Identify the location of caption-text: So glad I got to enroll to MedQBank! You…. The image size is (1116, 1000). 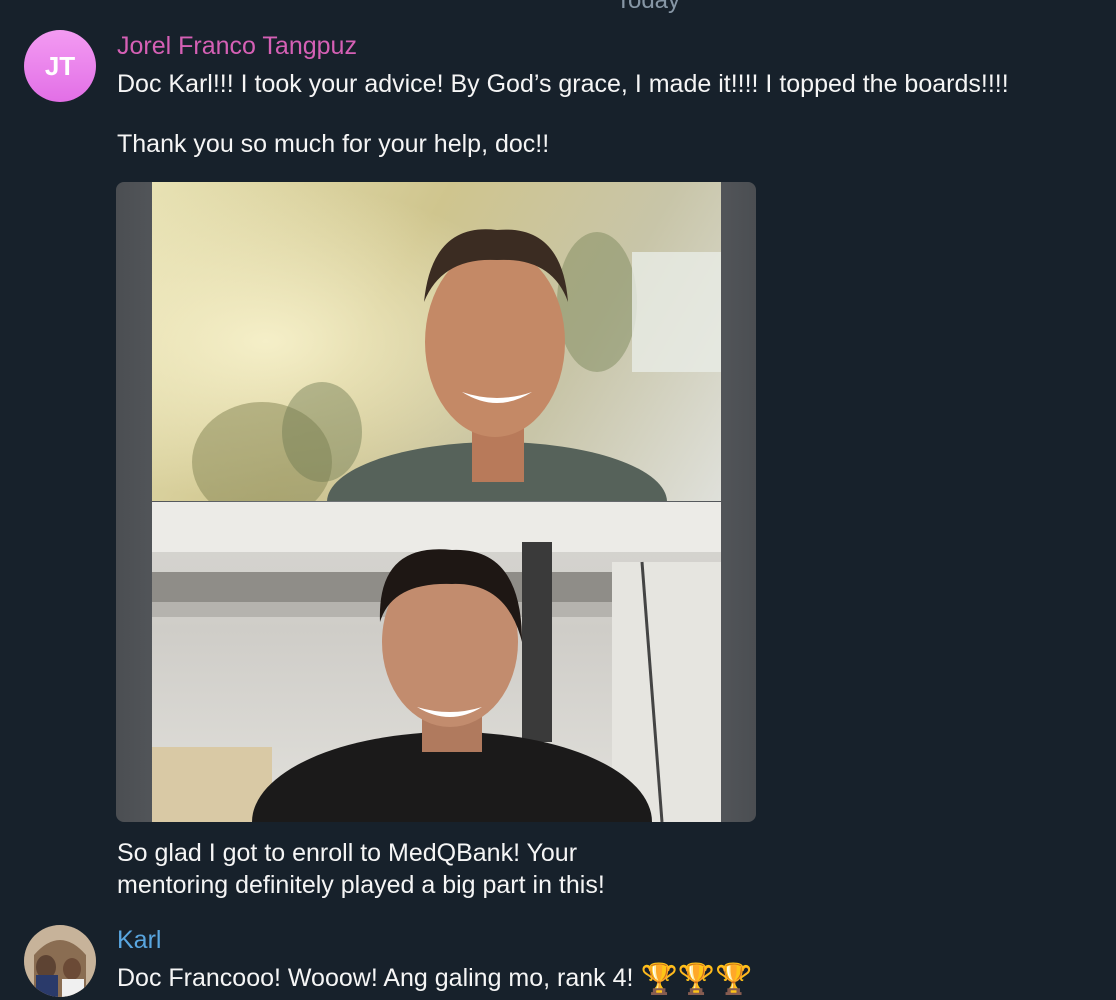
(347, 853).